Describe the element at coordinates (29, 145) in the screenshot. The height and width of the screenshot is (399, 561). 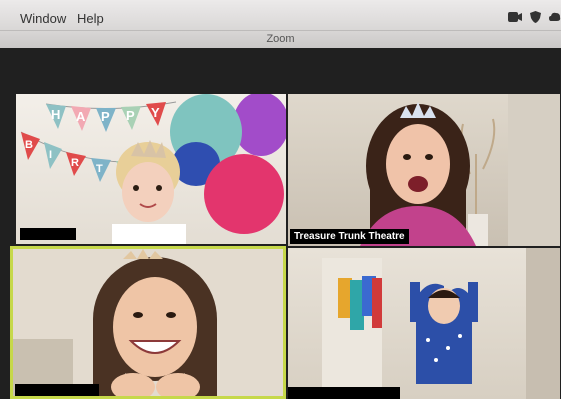
I see `banner-letter: B` at that location.